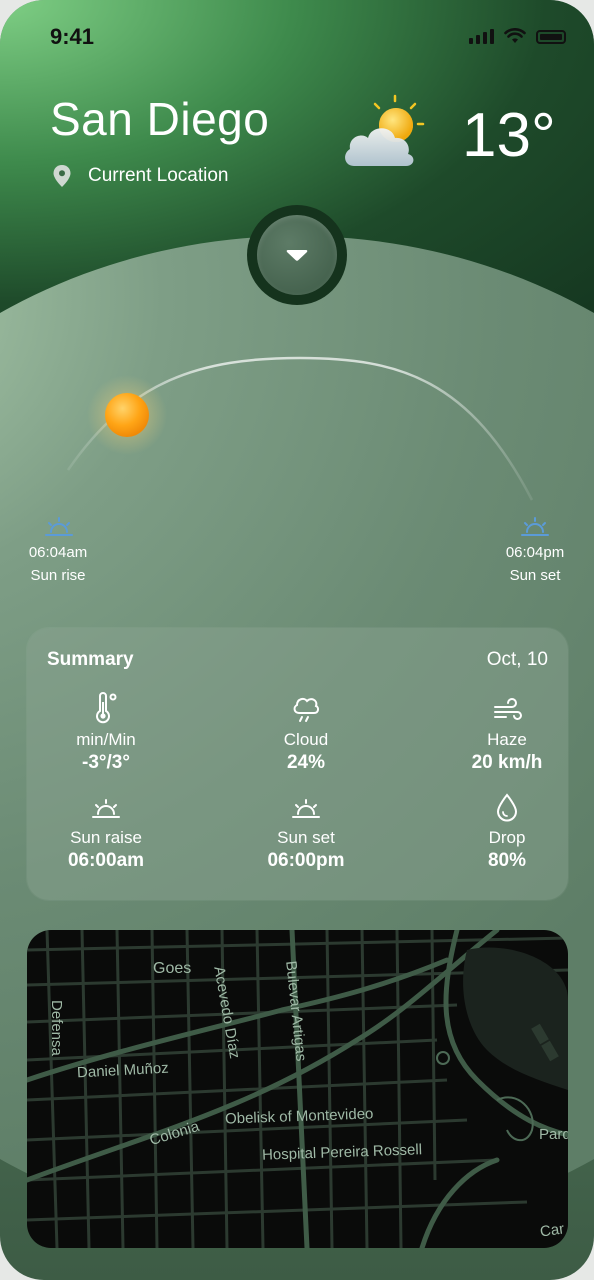 This screenshot has height=1280, width=594. I want to click on wind-icon, so click(508, 709).